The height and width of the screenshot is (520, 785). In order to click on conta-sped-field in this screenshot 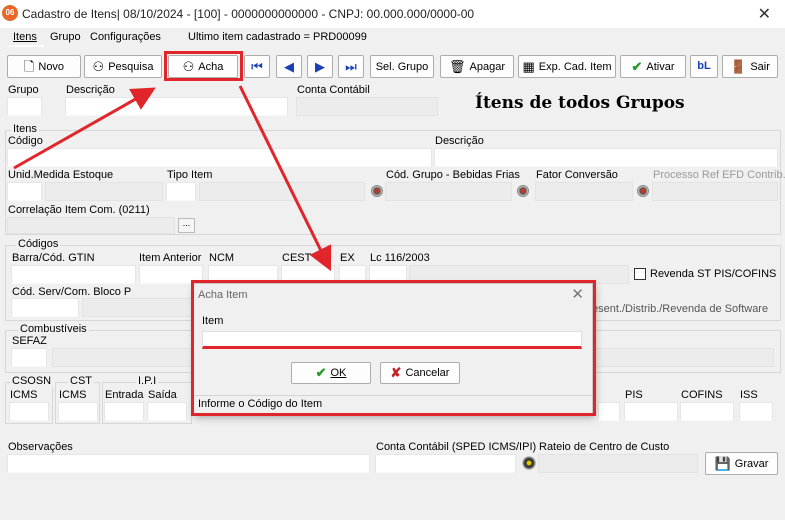, I will do `click(445, 463)`.